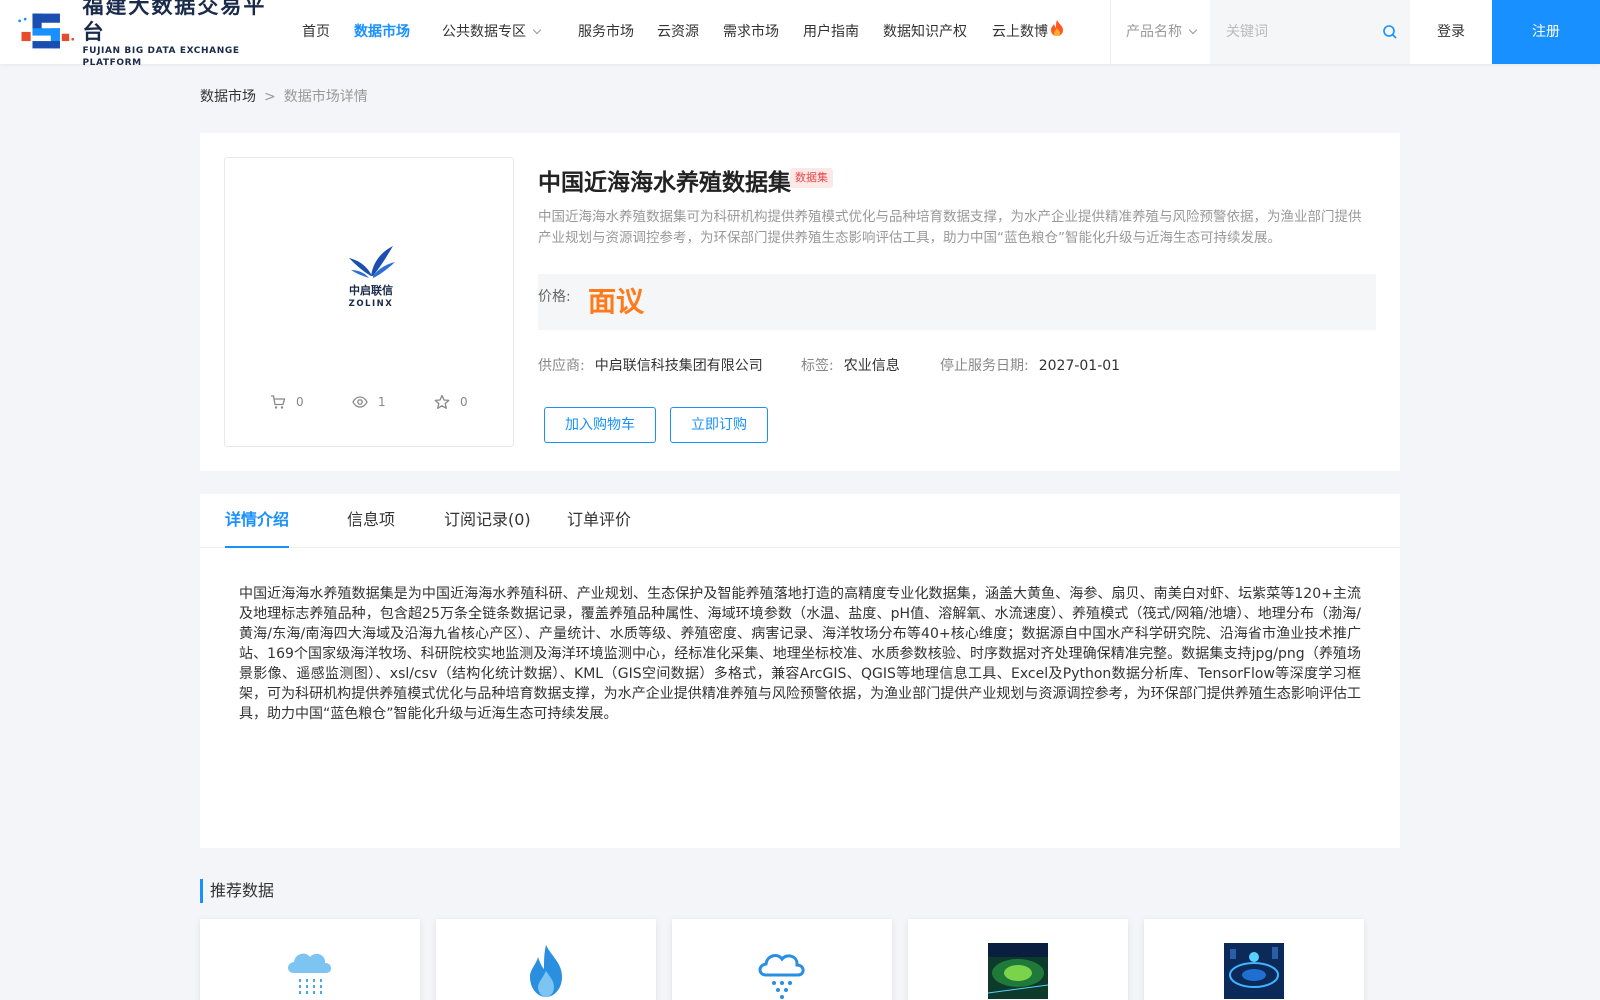  I want to click on nav-data-market: 数据市场, so click(382, 32).